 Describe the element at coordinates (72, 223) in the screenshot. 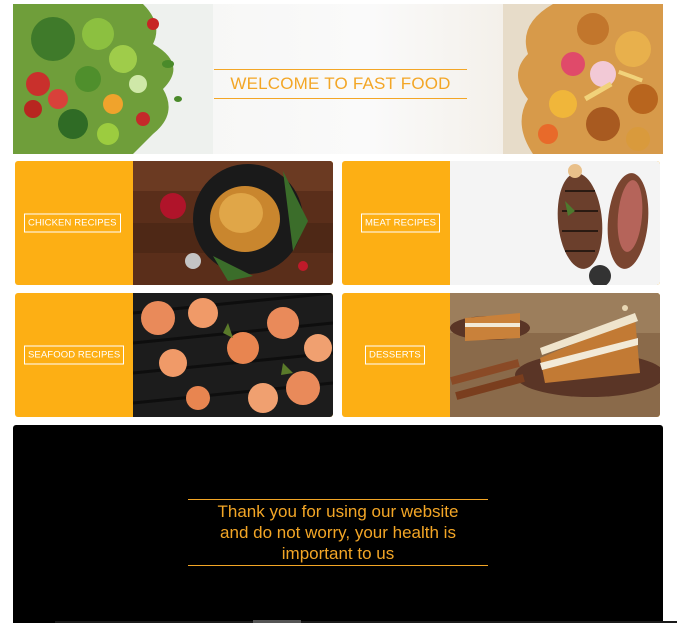

I see `category-label: CHICKEN RECIPES` at that location.